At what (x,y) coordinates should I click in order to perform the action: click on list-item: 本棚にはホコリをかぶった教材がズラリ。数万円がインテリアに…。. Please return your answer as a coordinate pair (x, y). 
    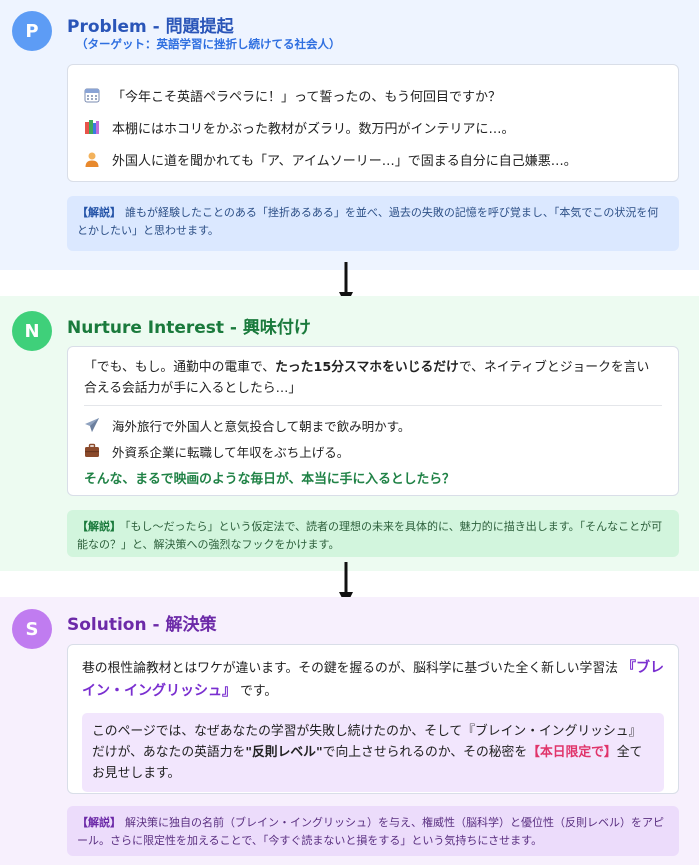
    Looking at the image, I should click on (381, 127).